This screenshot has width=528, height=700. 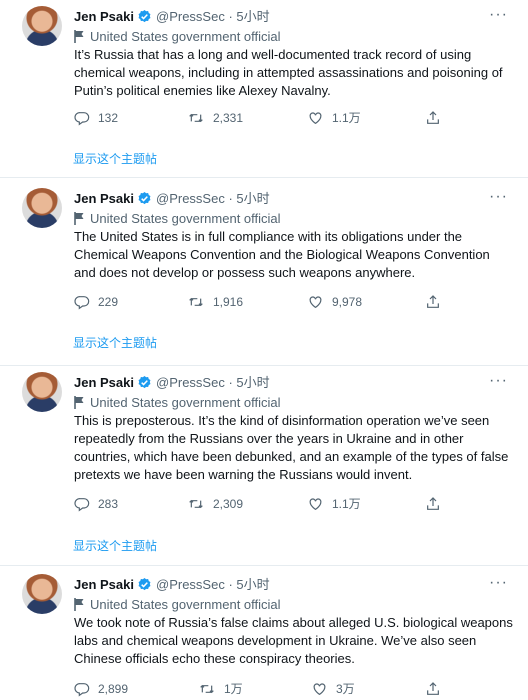 I want to click on retweet-button: 1,916, so click(x=215, y=302).